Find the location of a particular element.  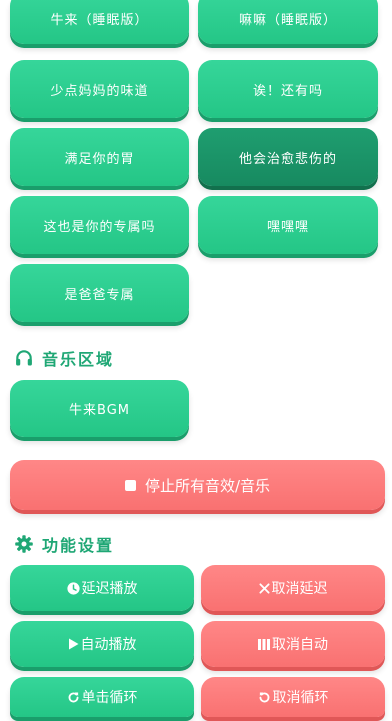

single-loop-button: 单击循环 is located at coordinates (102, 697).